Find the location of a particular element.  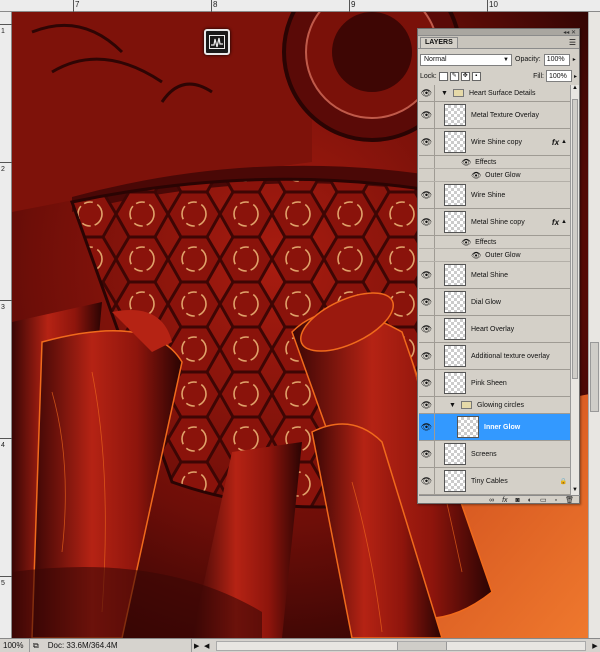

scroll-down-icon: ▼ is located at coordinates (575, 491).